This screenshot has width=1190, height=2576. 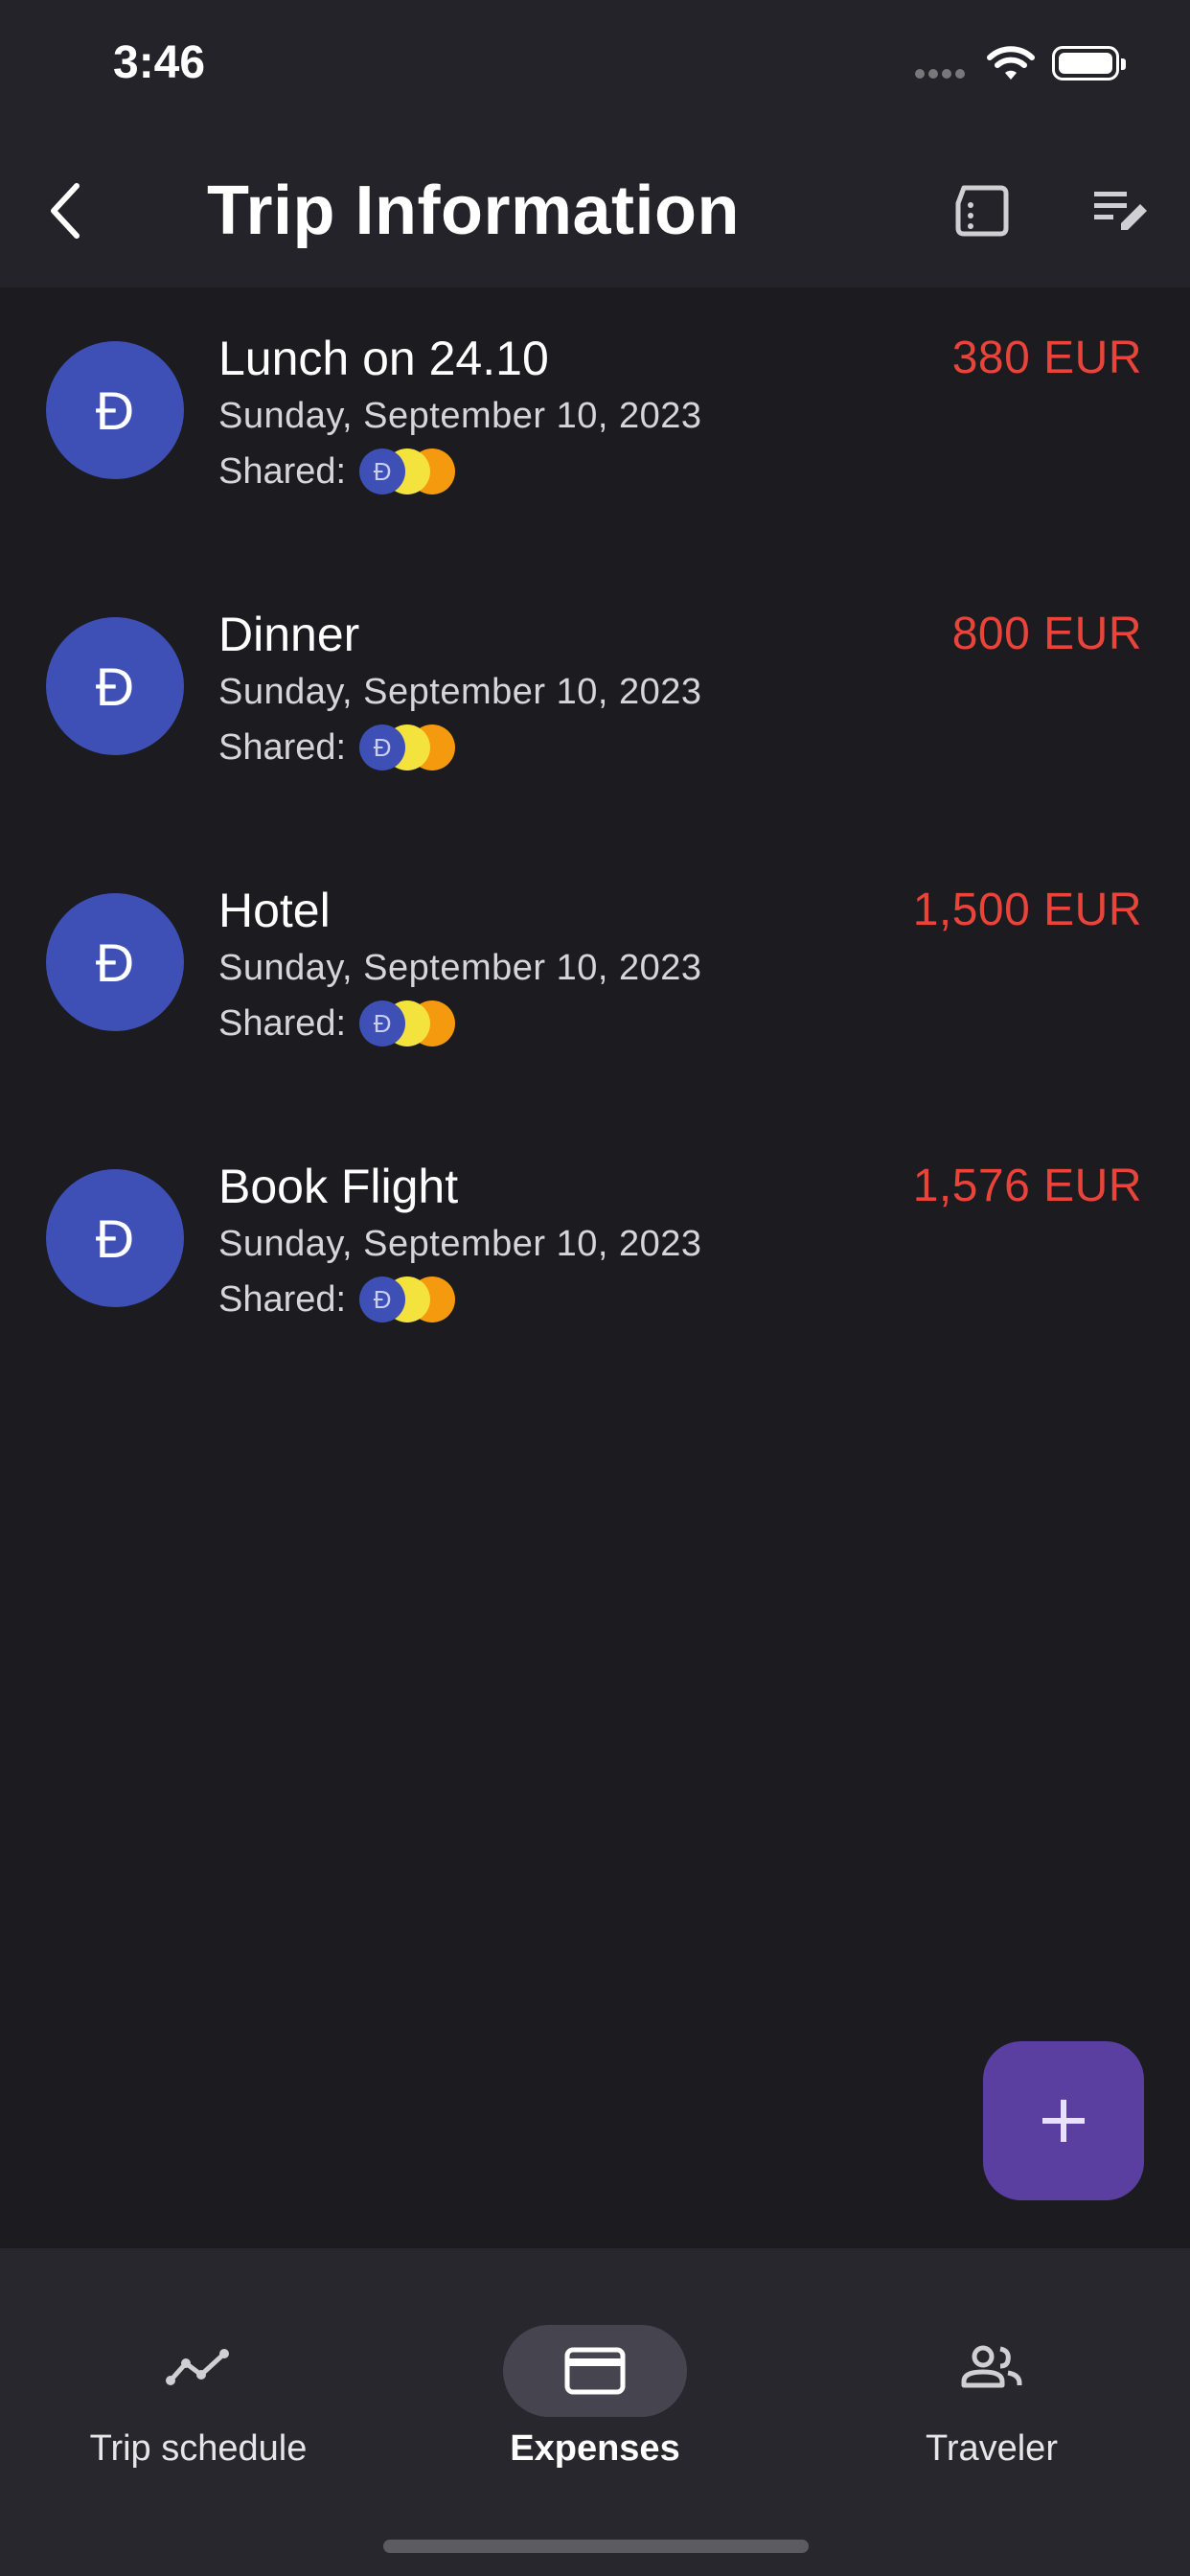 What do you see at coordinates (1046, 358) in the screenshot?
I see `expense-amount: 380 EUR` at bounding box center [1046, 358].